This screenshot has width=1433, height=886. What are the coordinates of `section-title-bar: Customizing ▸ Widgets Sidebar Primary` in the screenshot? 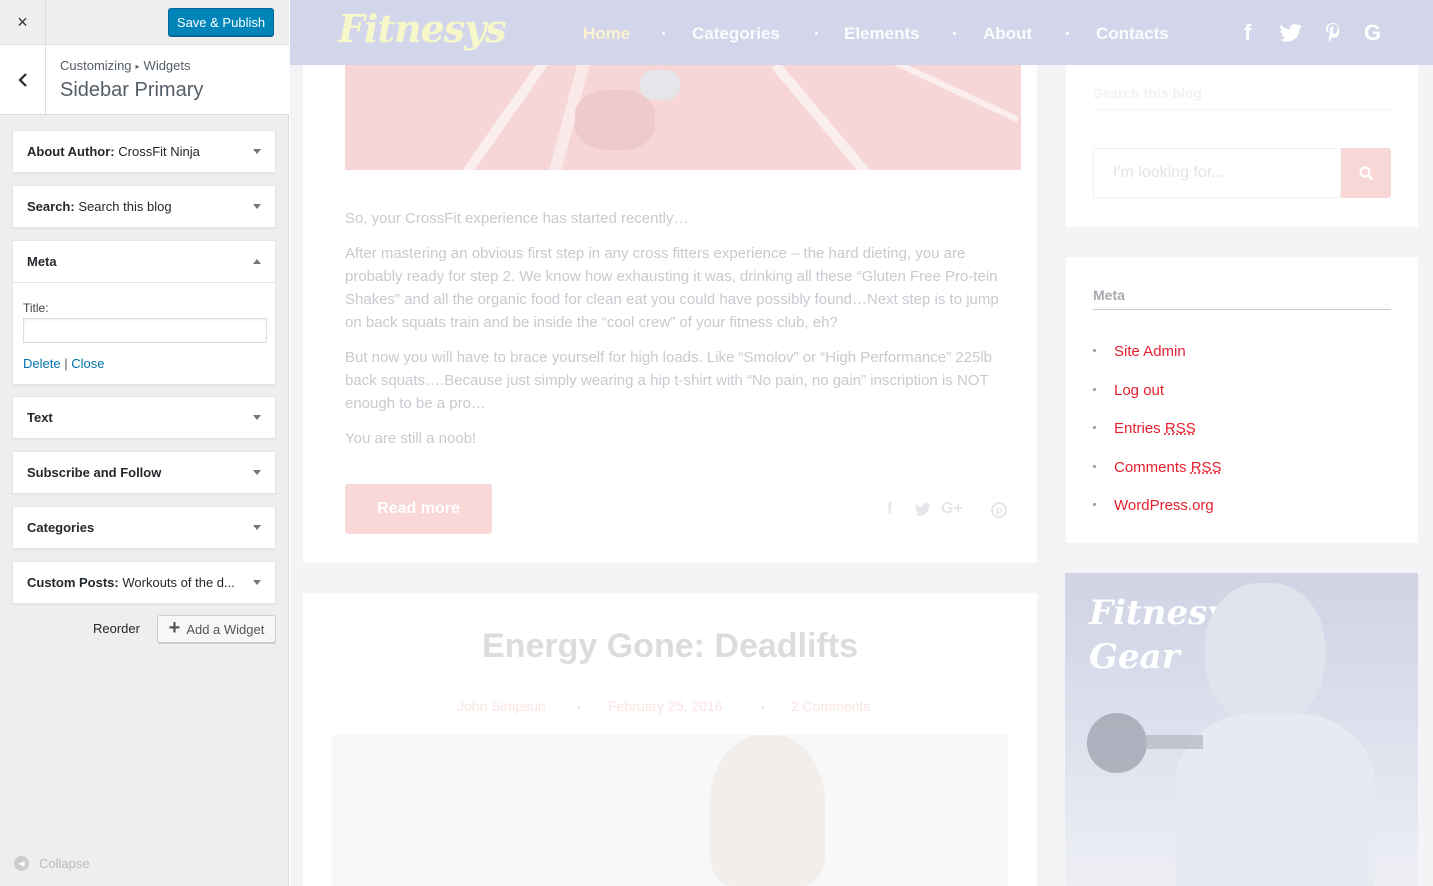 It's located at (144, 80).